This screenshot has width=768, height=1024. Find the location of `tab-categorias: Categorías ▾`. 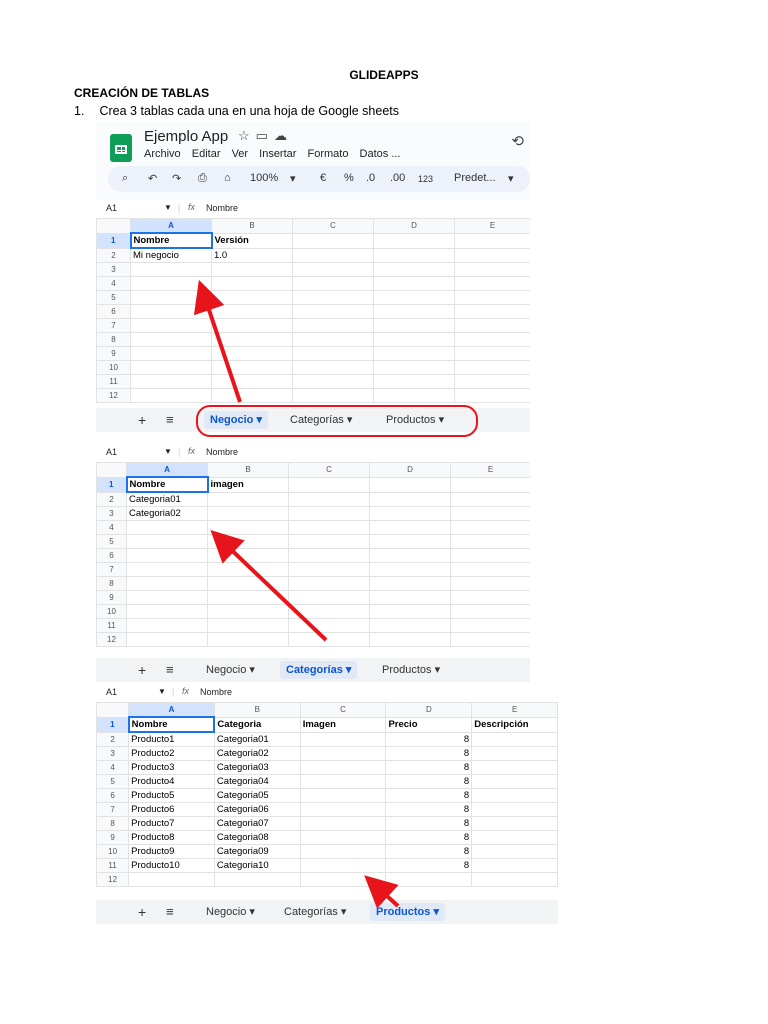

tab-categorias: Categorías ▾ is located at coordinates (315, 912).